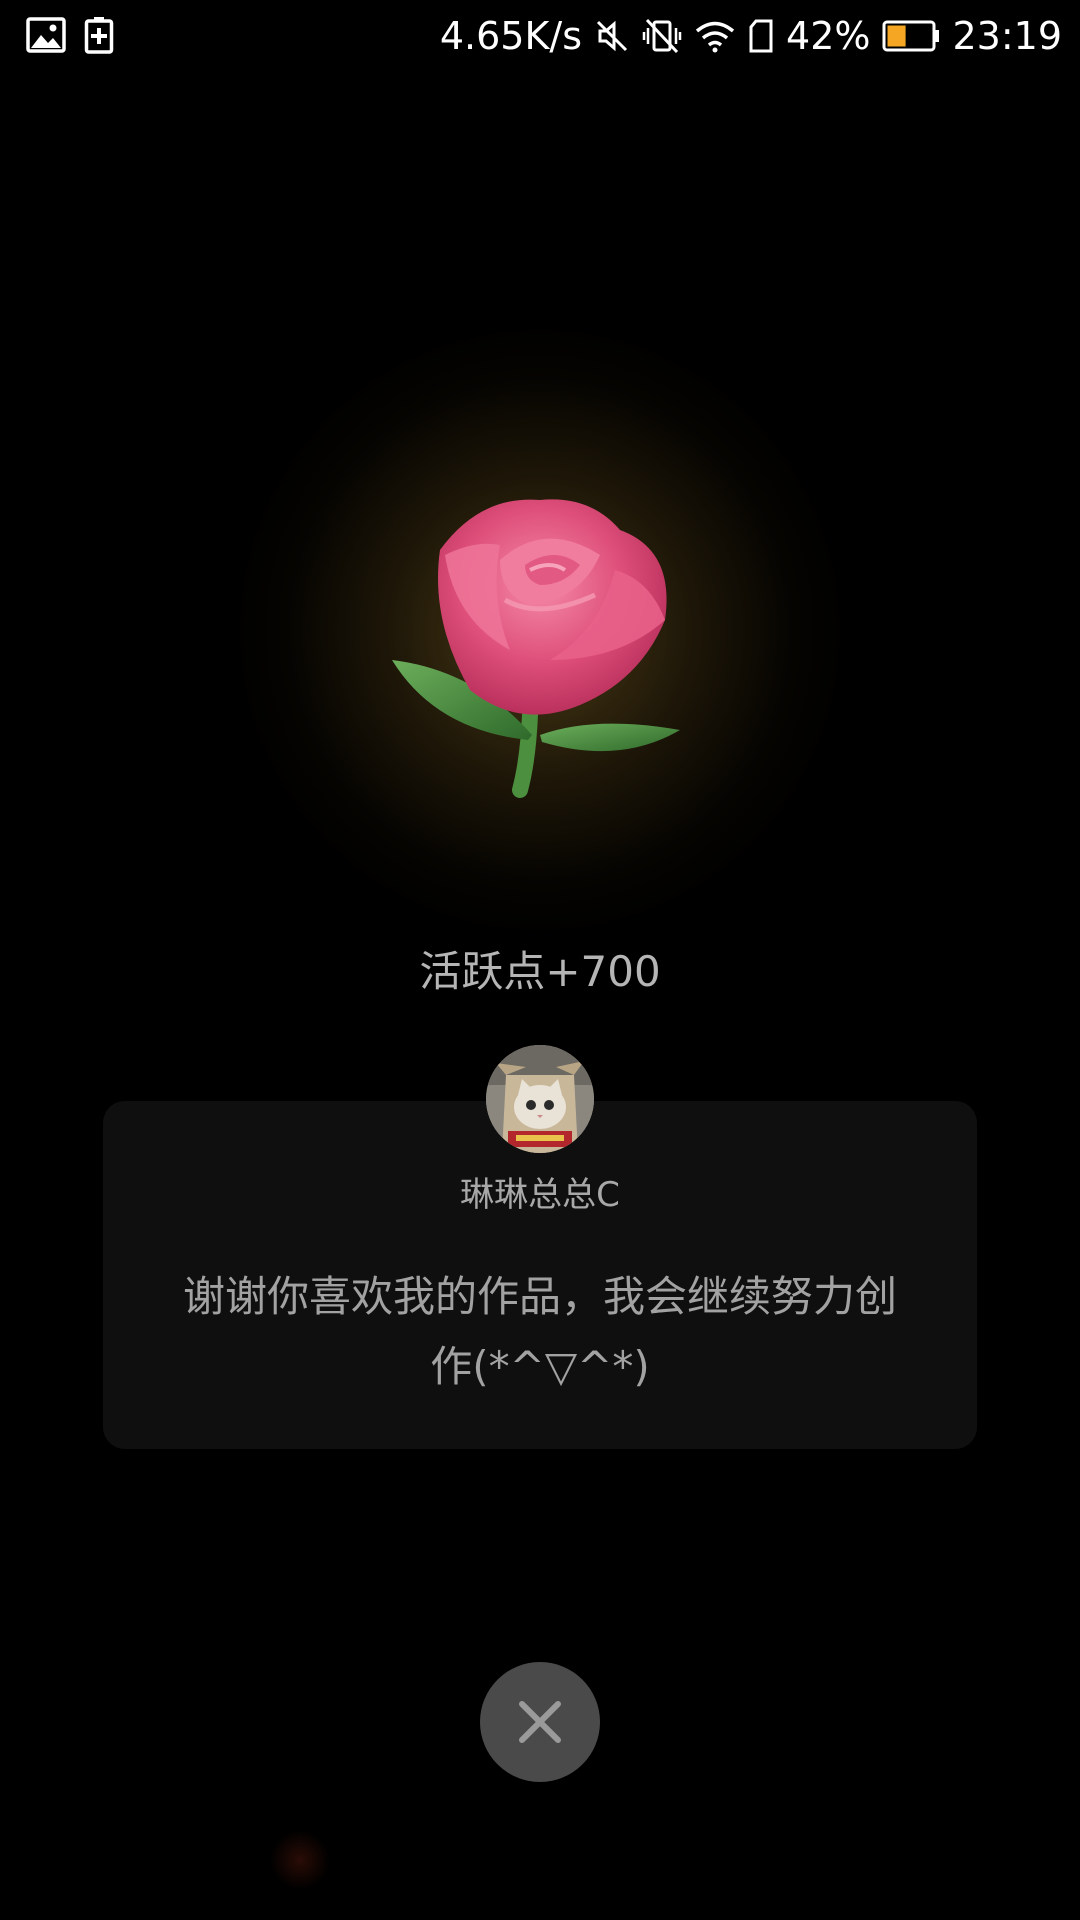 This screenshot has height=1920, width=1080. Describe the element at coordinates (662, 36) in the screenshot. I see `vibrate-off-icon` at that location.